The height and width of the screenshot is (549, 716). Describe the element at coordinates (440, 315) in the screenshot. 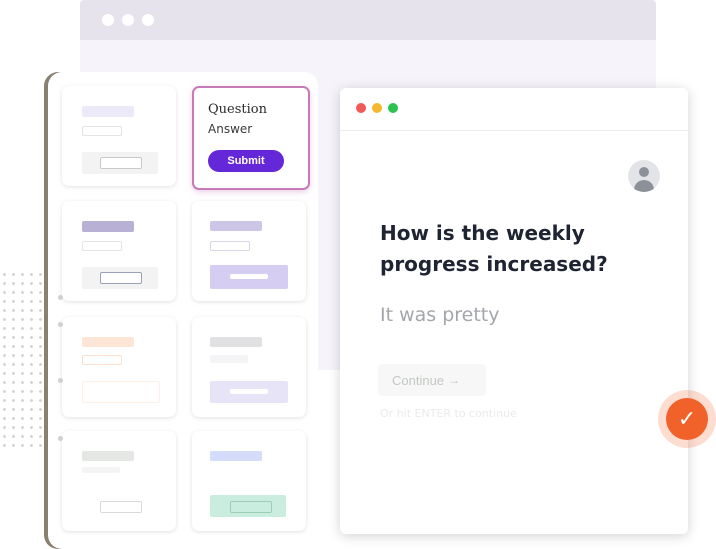

I see `answer-input: It was pretty` at that location.